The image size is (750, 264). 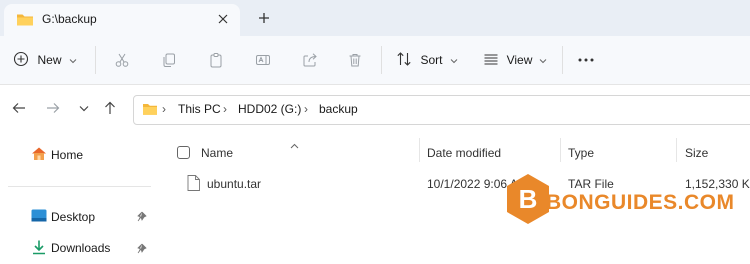 I want to click on up-arrow-icon, so click(x=110, y=108).